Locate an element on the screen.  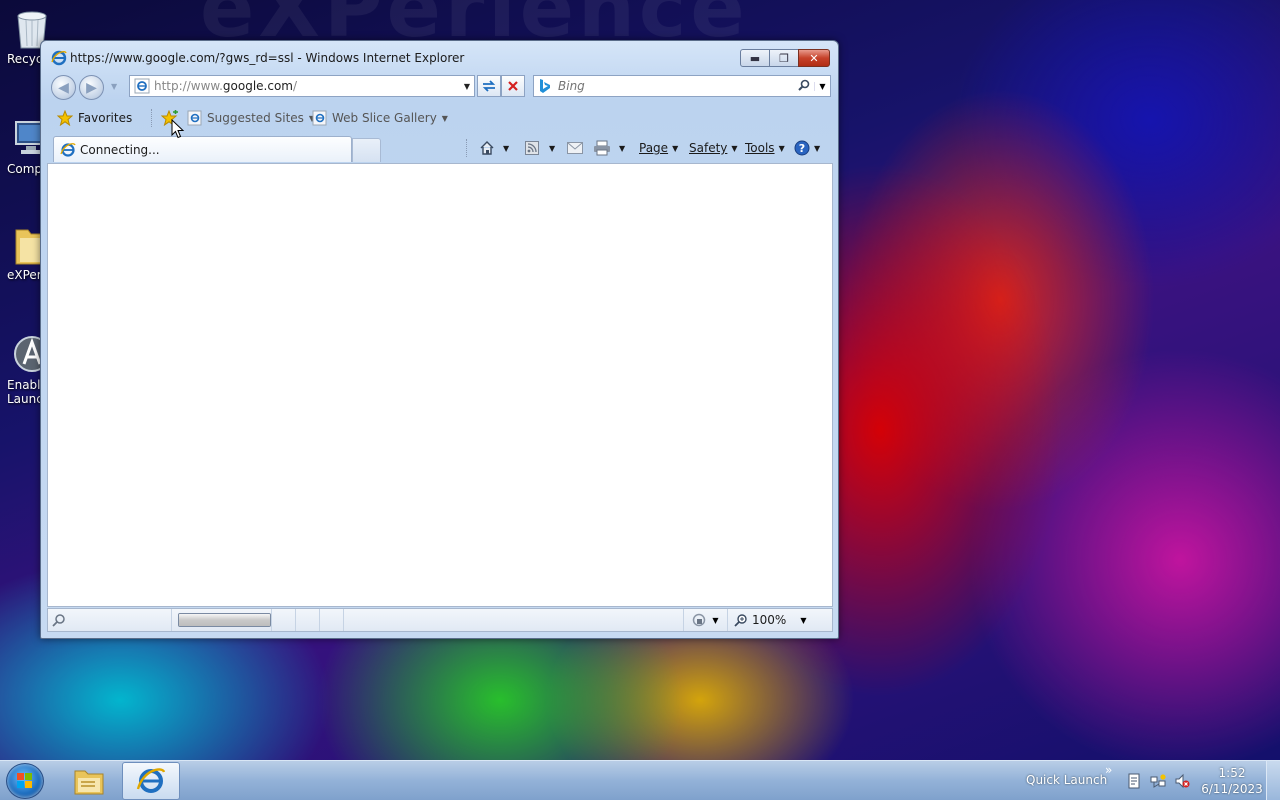
tools-menu-button: Tools ▼ is located at coordinates (765, 148).